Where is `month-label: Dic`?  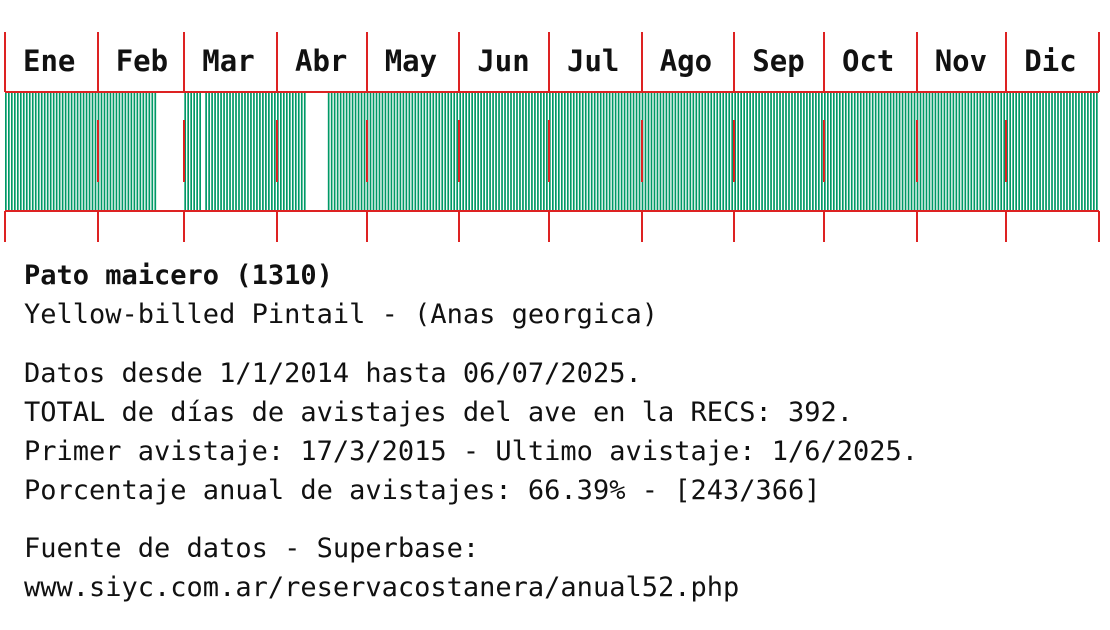 month-label: Dic is located at coordinates (1050, 61).